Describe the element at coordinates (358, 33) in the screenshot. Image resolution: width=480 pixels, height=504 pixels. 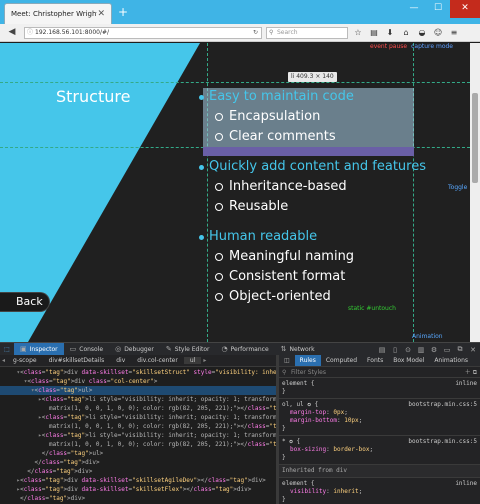
I see `bookmark-star-icon: ☆` at that location.